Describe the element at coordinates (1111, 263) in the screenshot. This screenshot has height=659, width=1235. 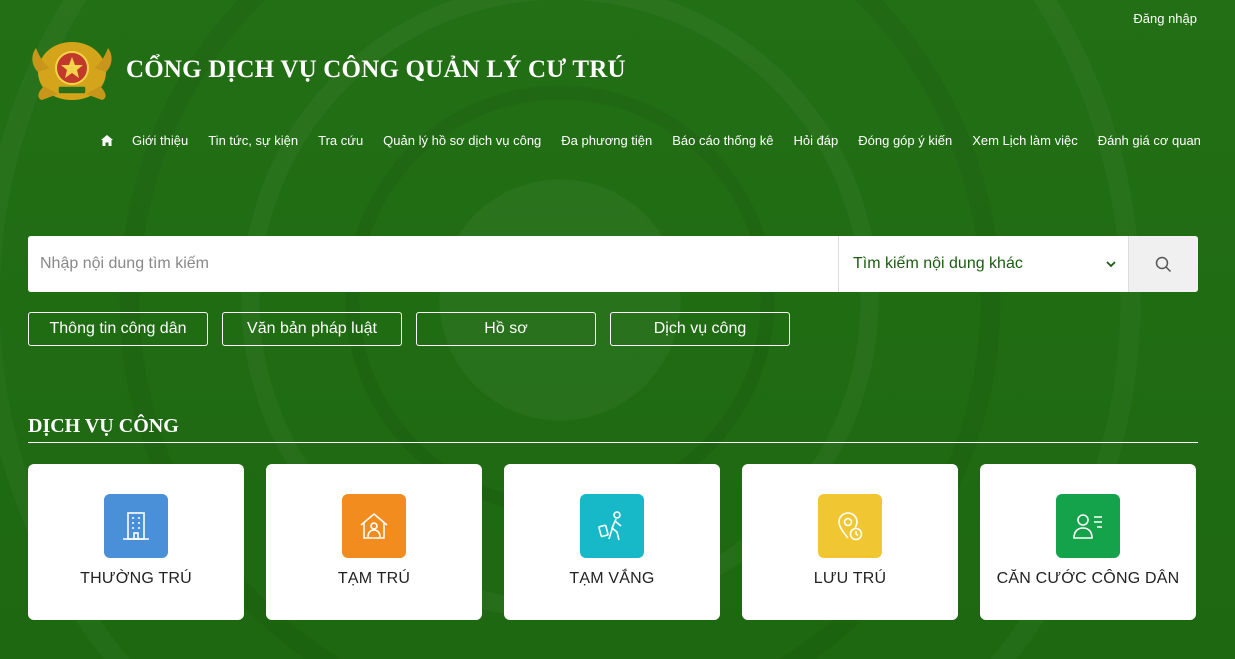
I see `chevron-down-icon` at that location.